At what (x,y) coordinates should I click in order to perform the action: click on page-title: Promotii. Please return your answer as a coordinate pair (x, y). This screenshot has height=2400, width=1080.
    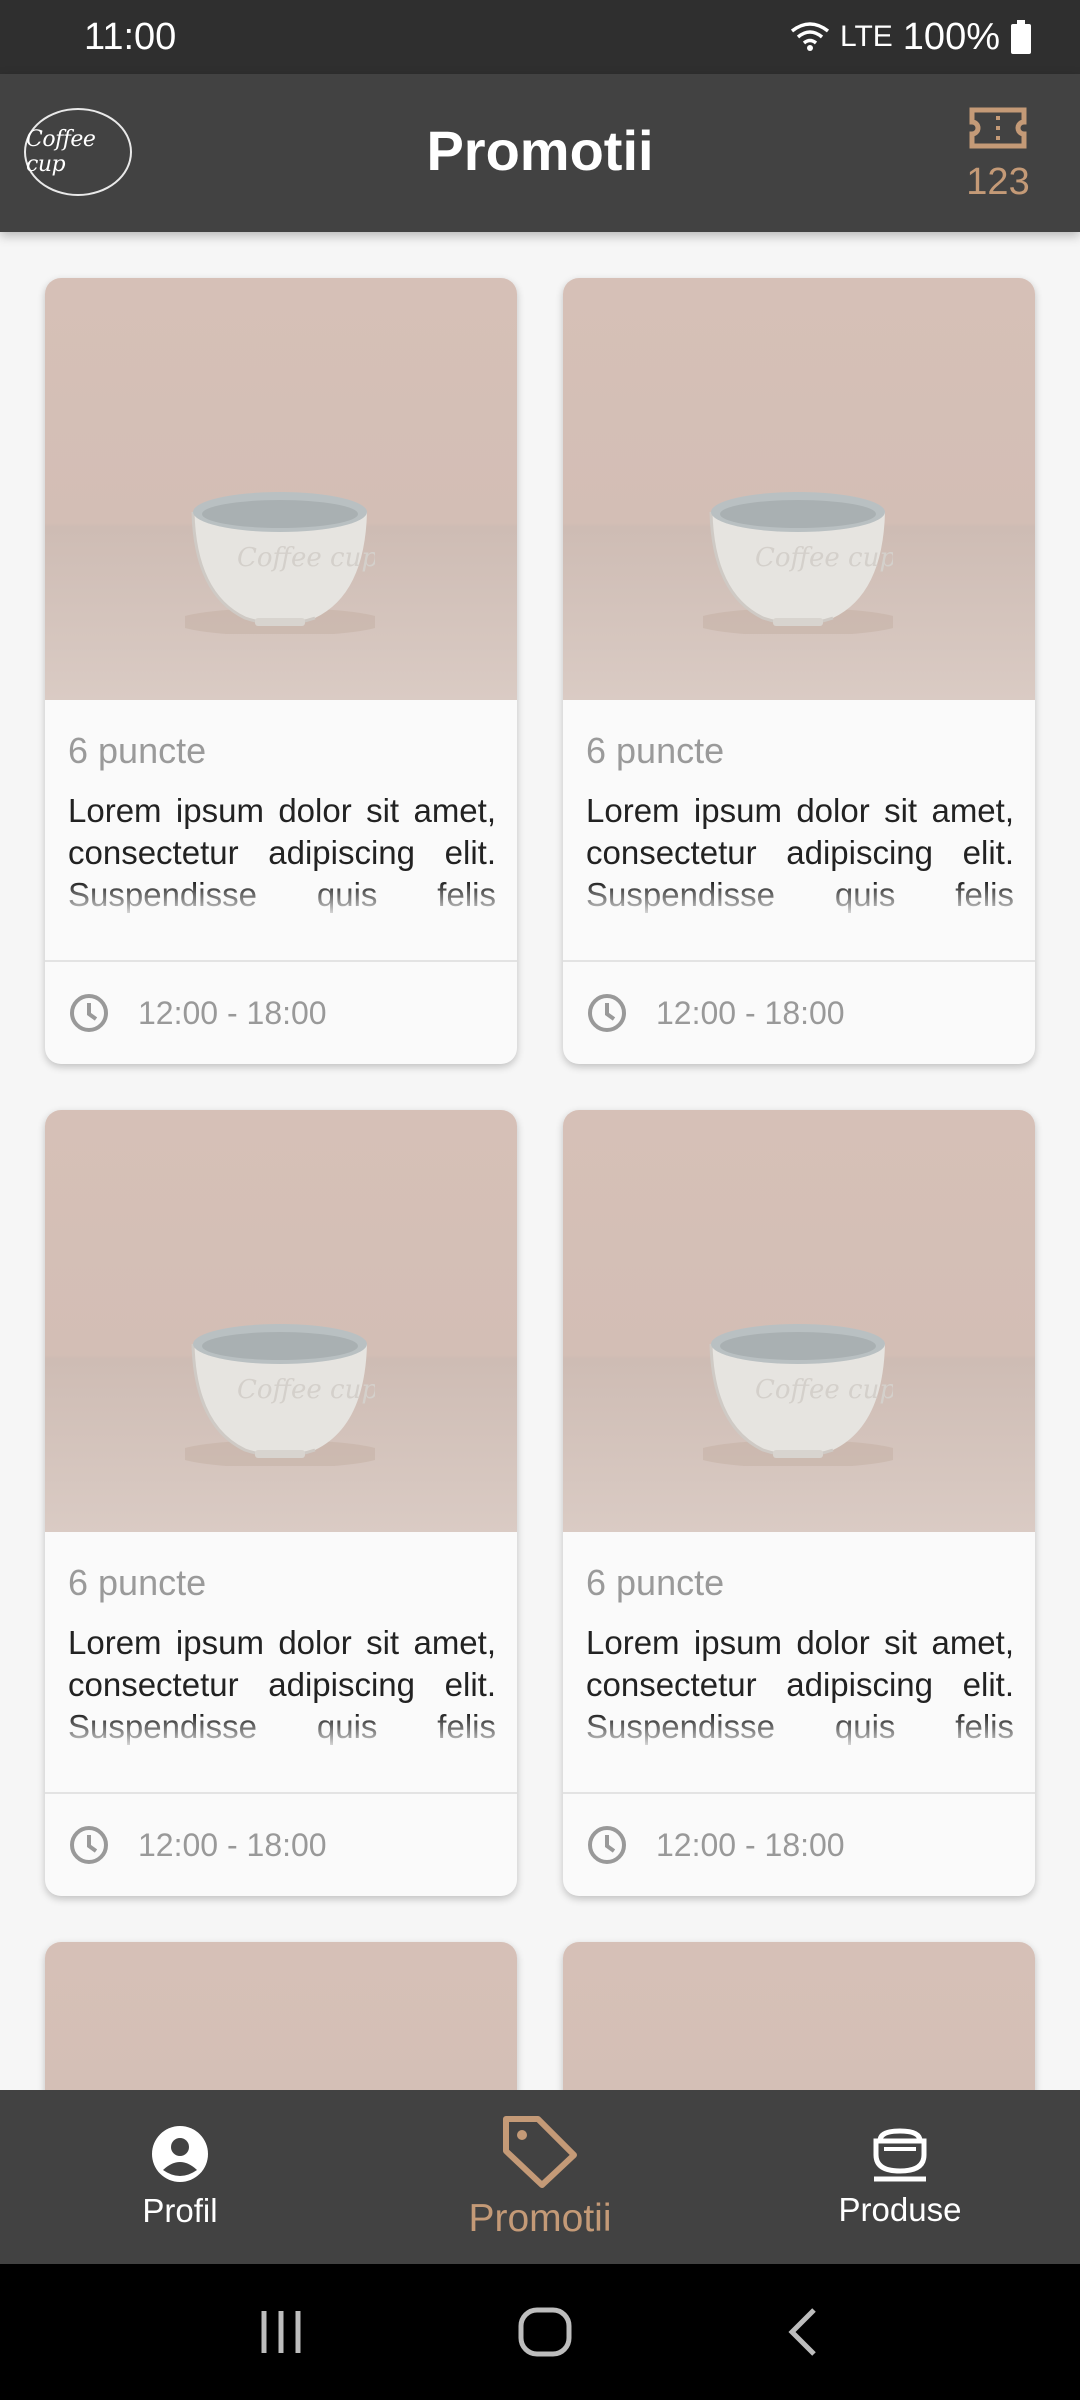
    Looking at the image, I should click on (540, 150).